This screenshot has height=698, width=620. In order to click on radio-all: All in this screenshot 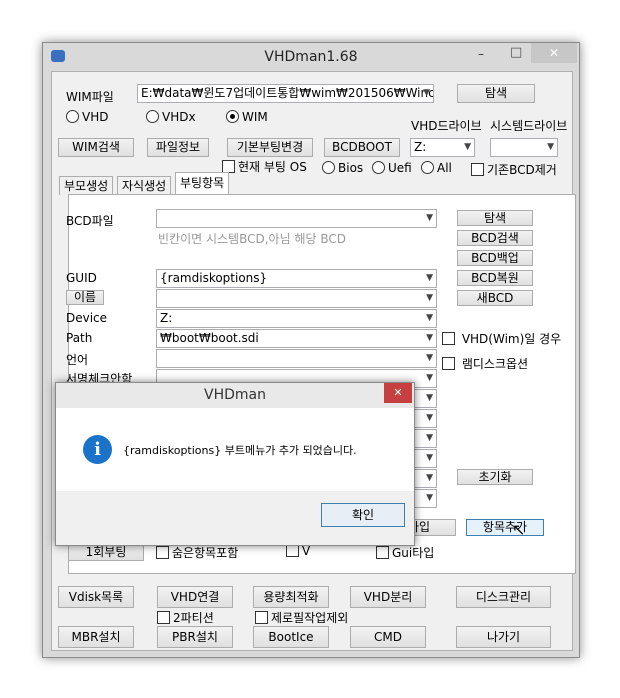, I will do `click(436, 168)`.